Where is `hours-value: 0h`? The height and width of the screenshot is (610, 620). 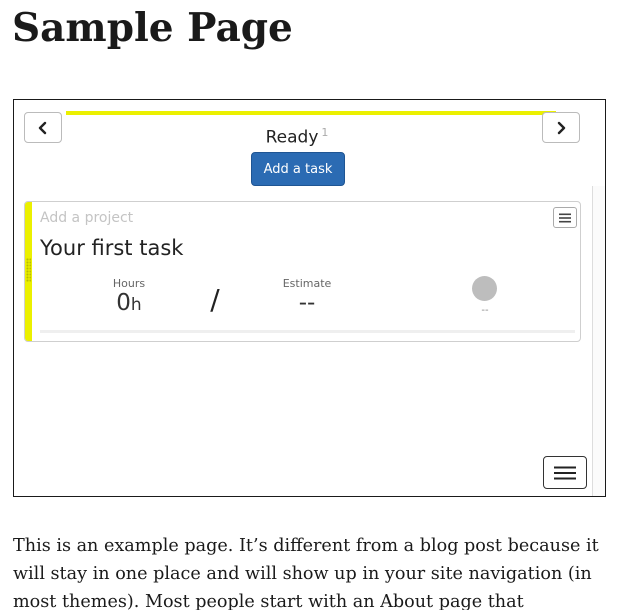
hours-value: 0h is located at coordinates (129, 303).